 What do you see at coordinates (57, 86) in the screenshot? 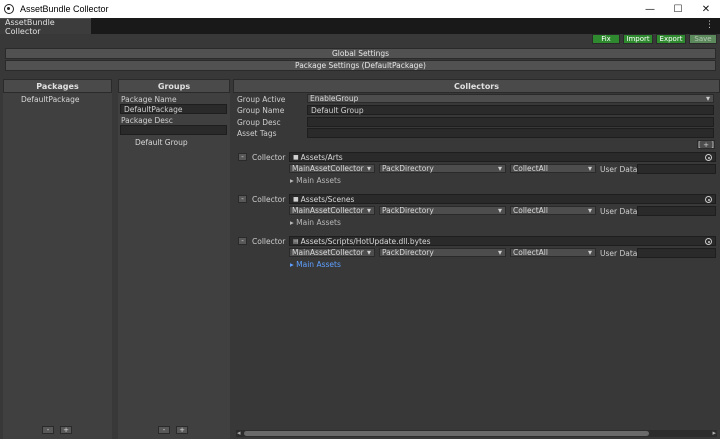
I see `packages-header: Packages` at bounding box center [57, 86].